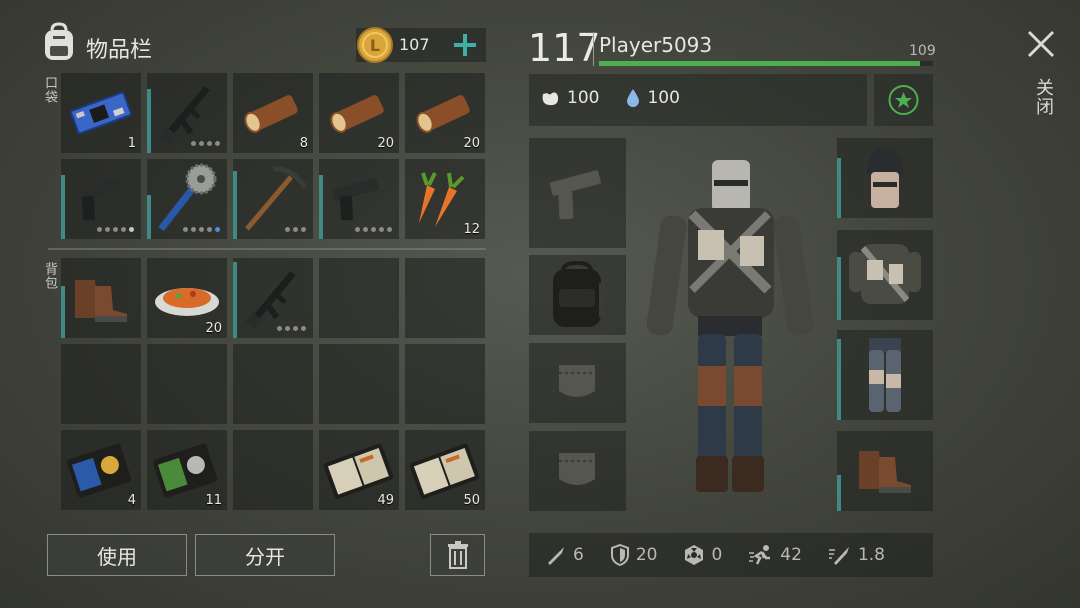  Describe the element at coordinates (273, 199) in the screenshot. I see `pocket-slot-pickaxe` at that location.